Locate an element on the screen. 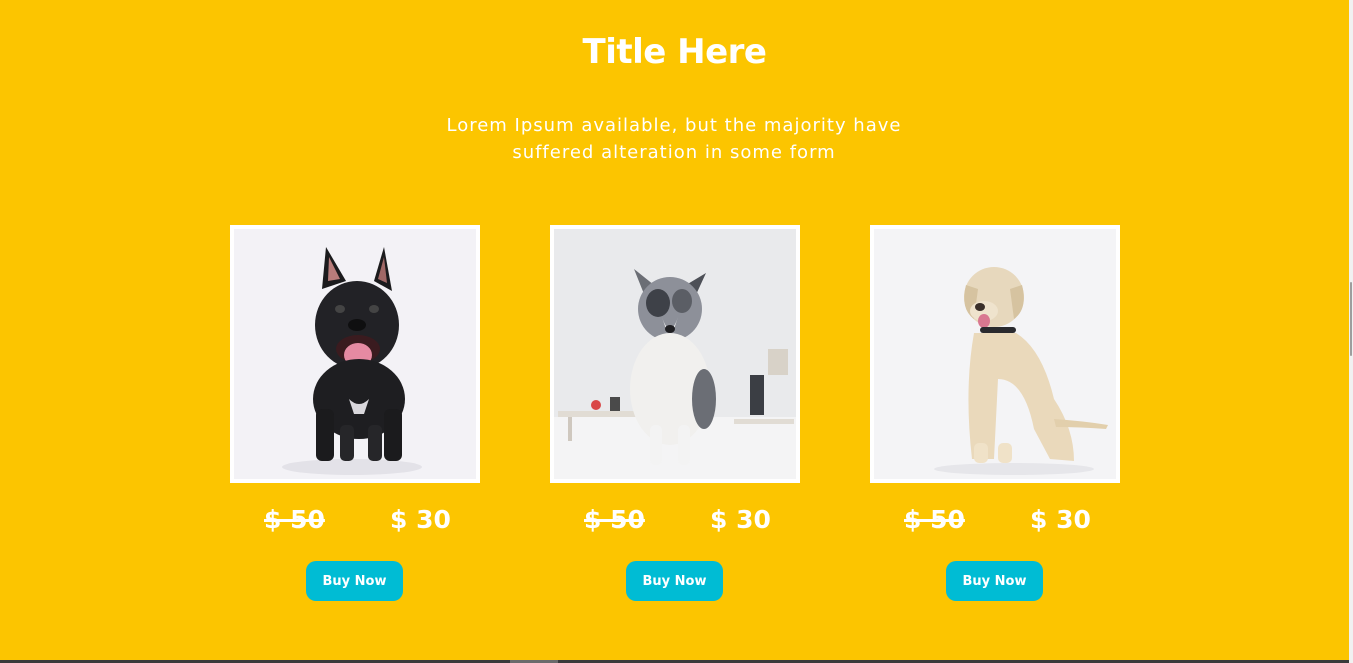 The width and height of the screenshot is (1353, 663). labrador-photo-icon is located at coordinates (995, 354).